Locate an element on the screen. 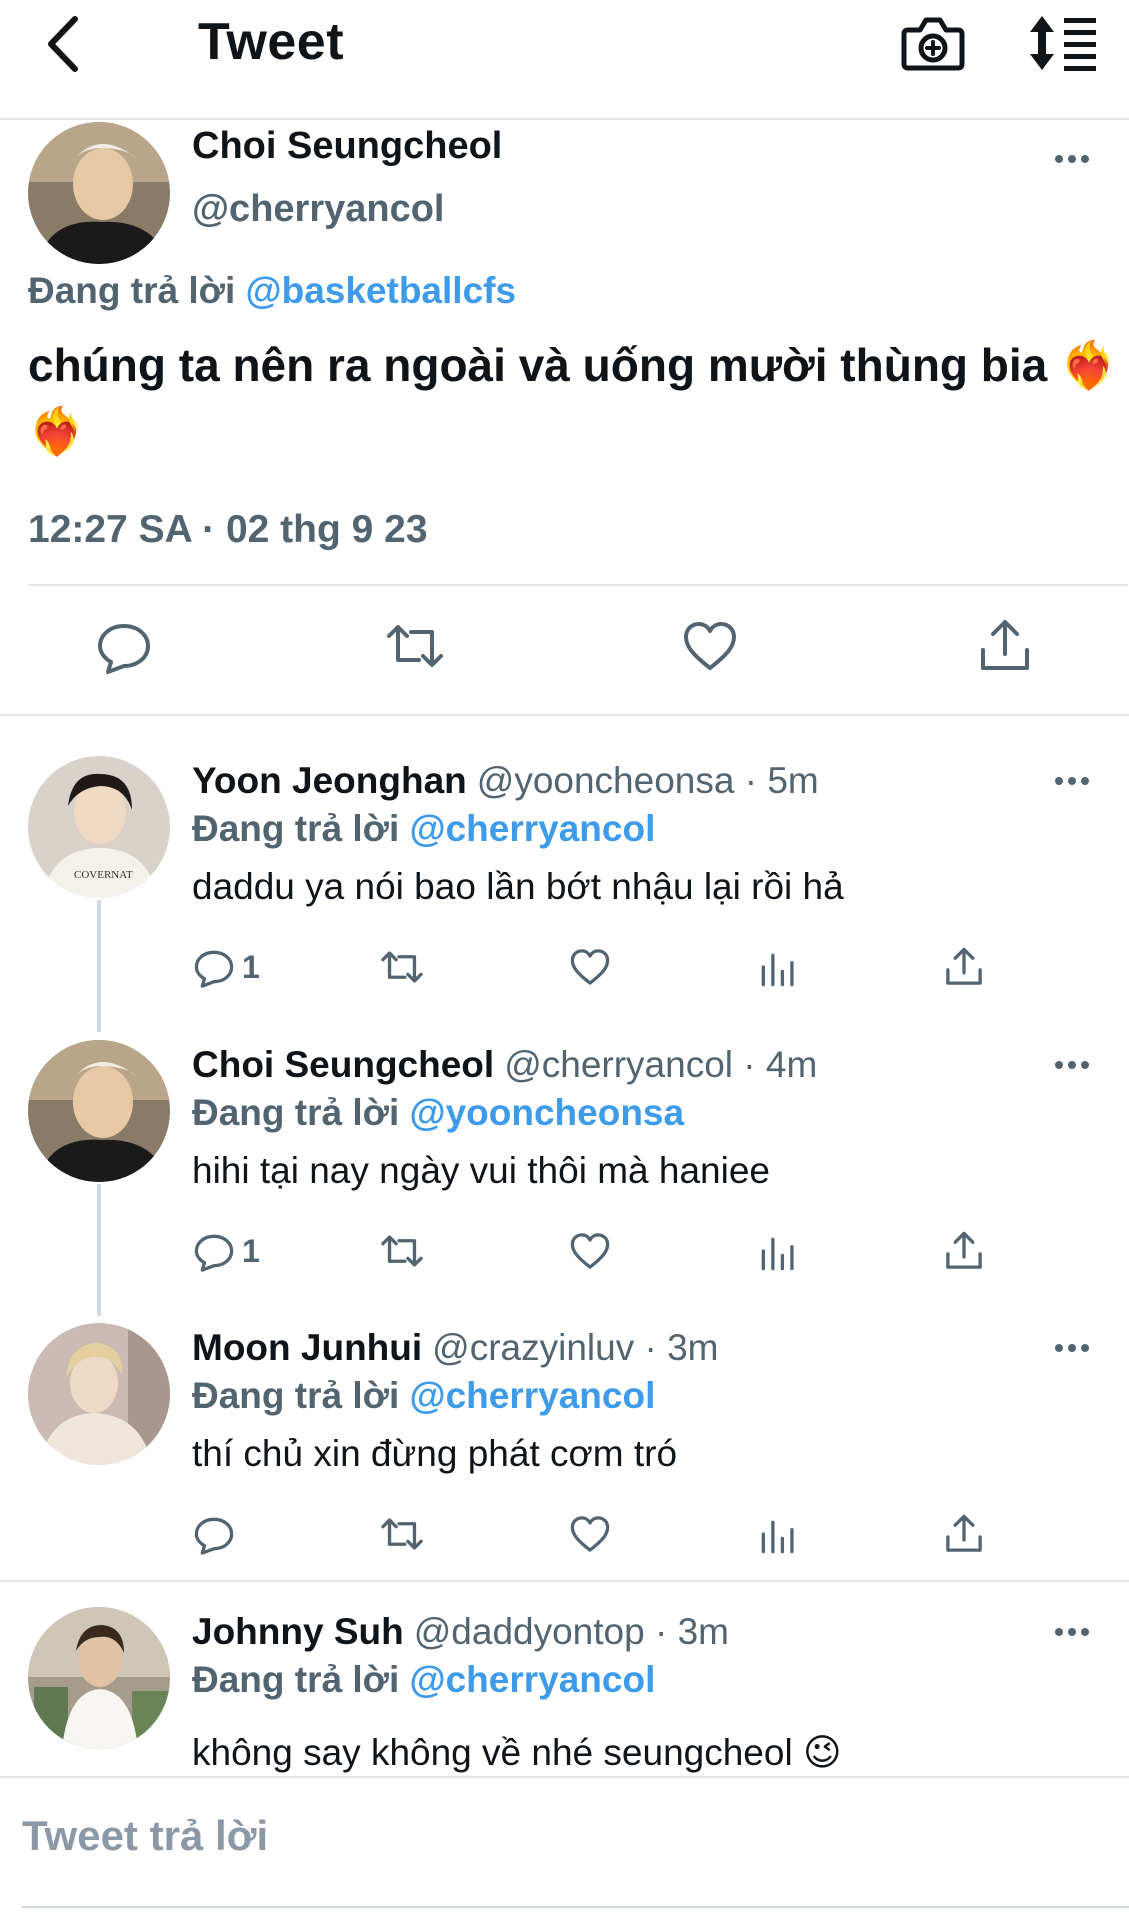  author-name: Johnny Suh is located at coordinates (298, 1631).